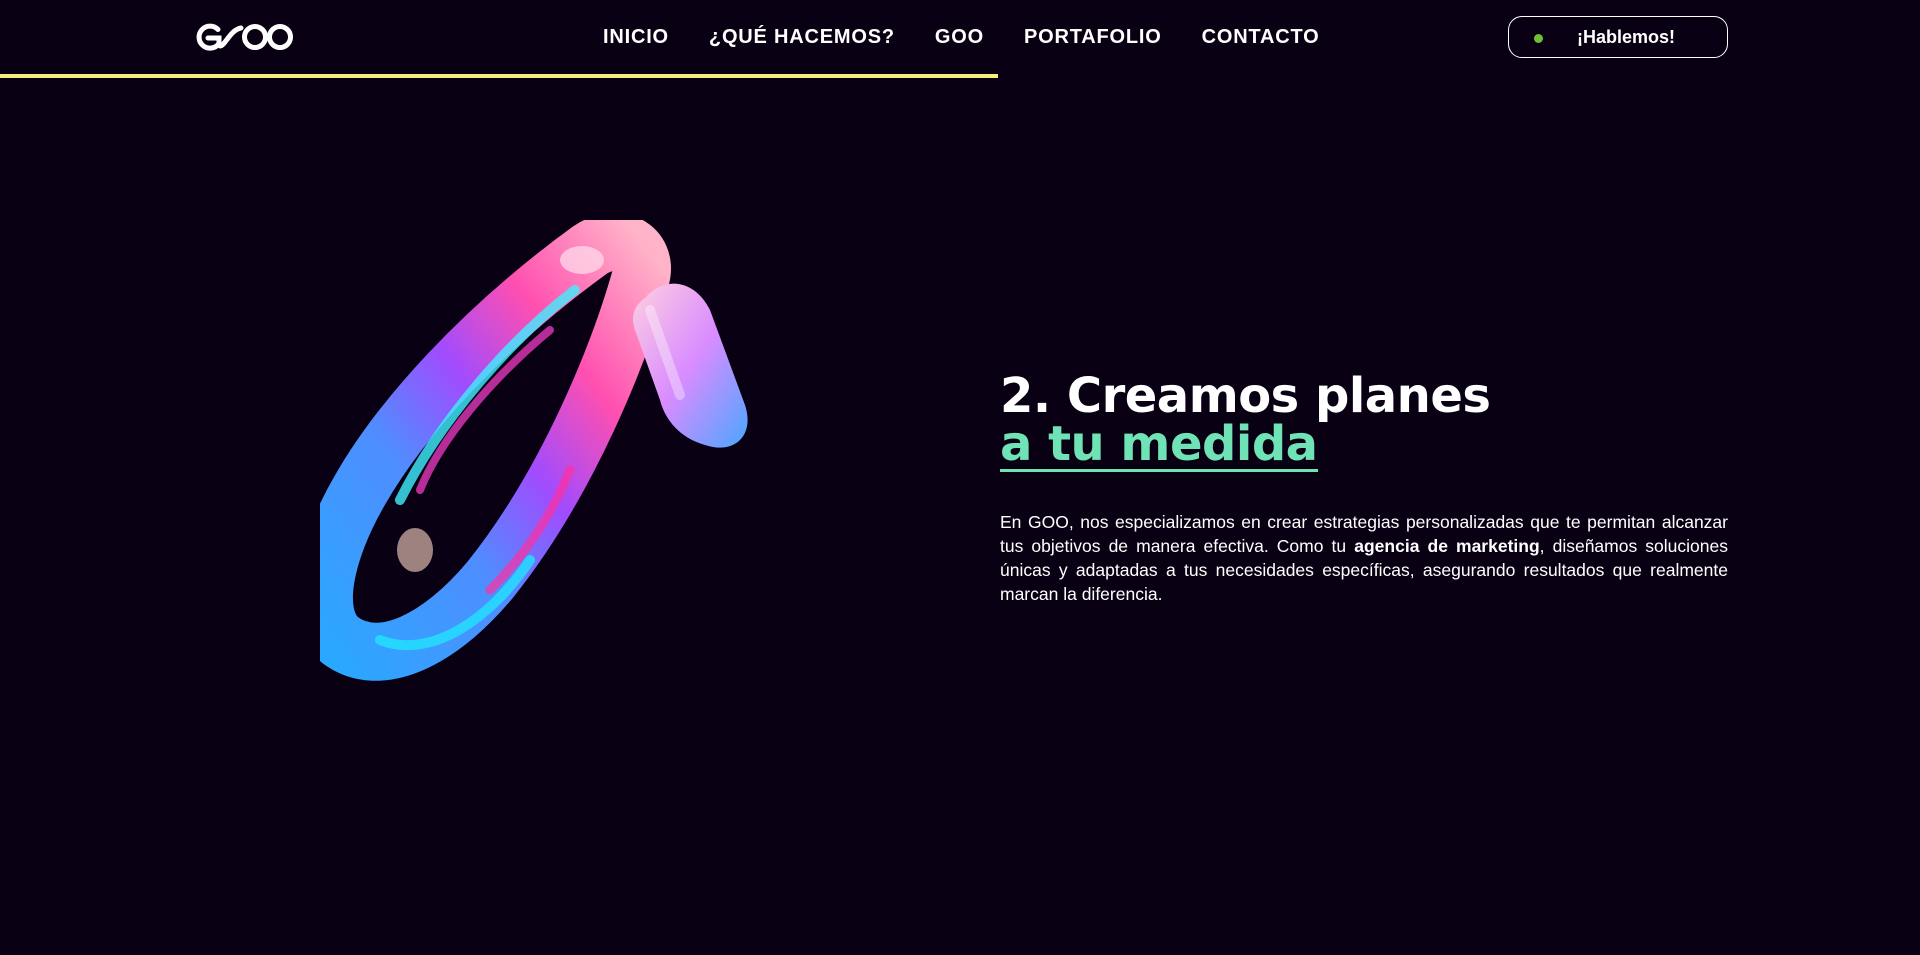  I want to click on scroll-progress-bar, so click(960, 76).